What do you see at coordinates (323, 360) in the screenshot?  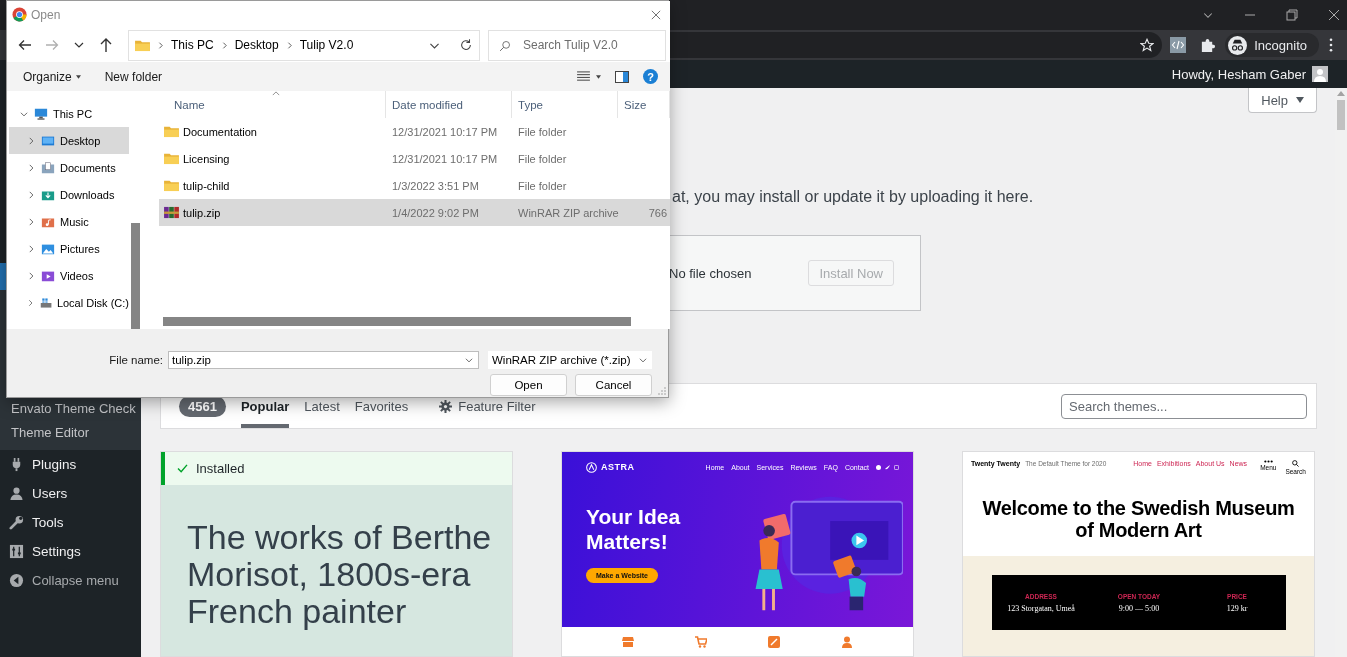 I see `file-name-field: tulip.zip` at bounding box center [323, 360].